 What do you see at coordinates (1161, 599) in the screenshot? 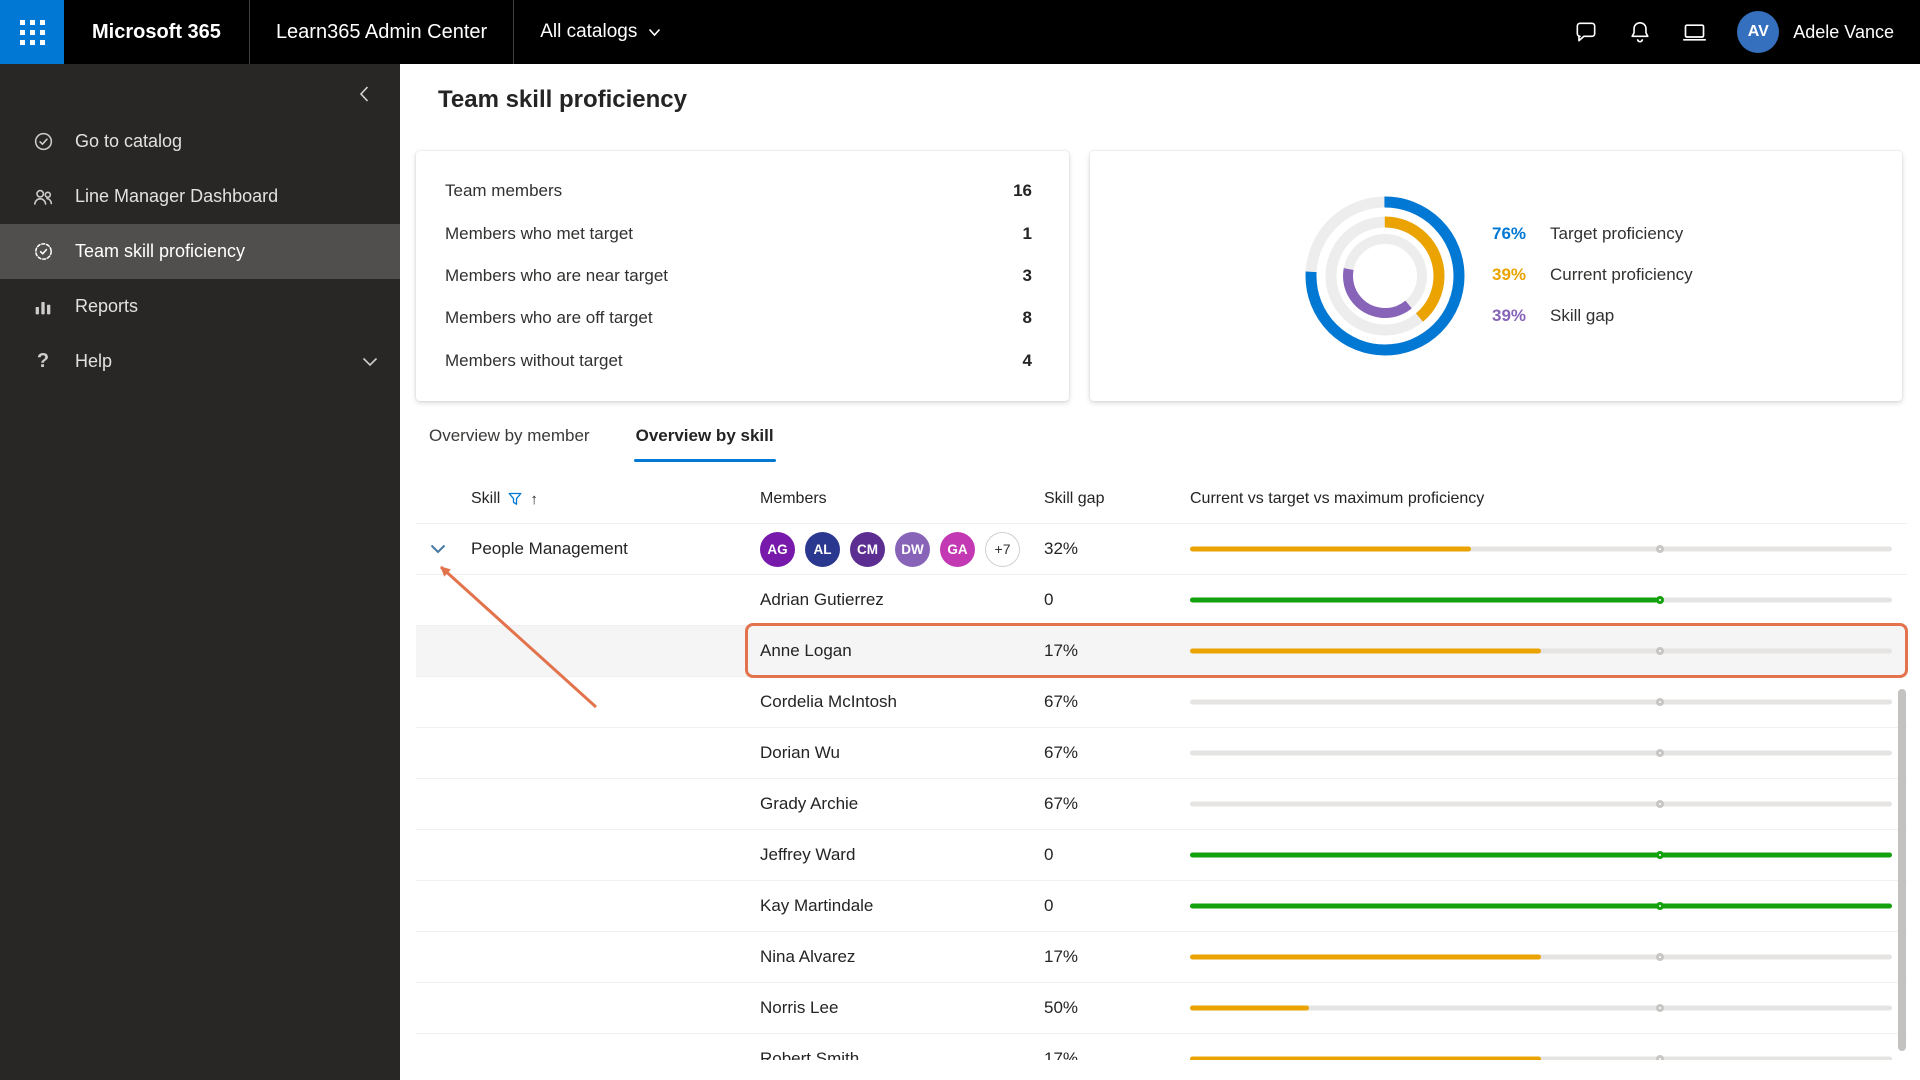
I see `member-row: Adrian Gutierrez 0` at bounding box center [1161, 599].